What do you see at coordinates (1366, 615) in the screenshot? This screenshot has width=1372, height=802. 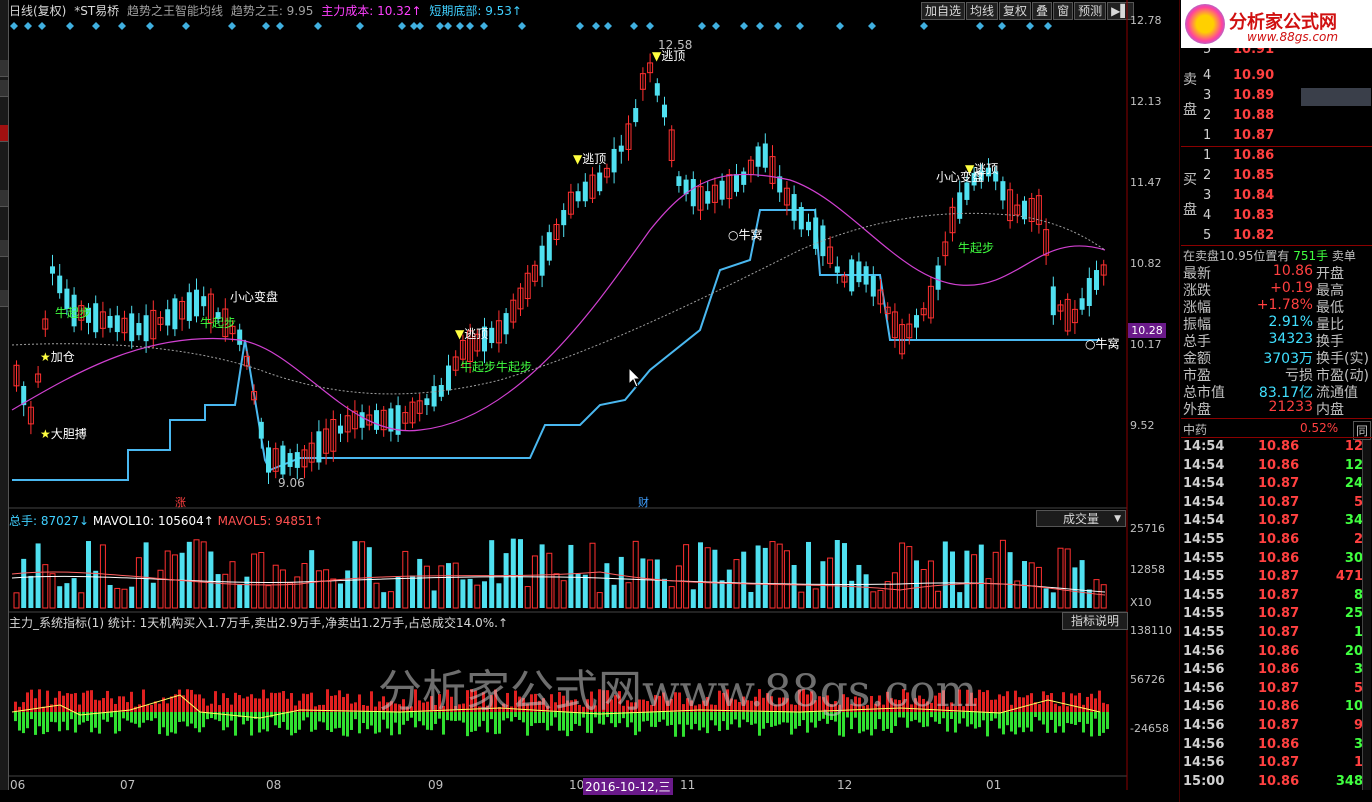 I see `tick-scrollbar` at bounding box center [1366, 615].